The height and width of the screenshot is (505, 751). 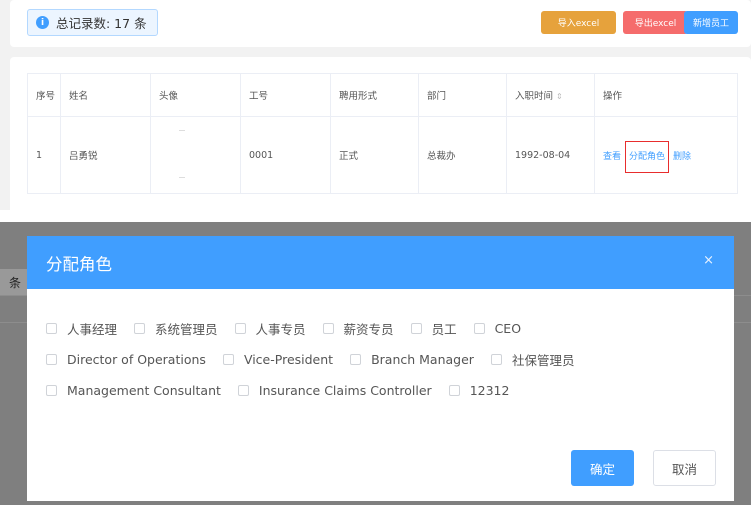 I want to click on role-checkbox: 社保管理员, so click(x=532, y=359).